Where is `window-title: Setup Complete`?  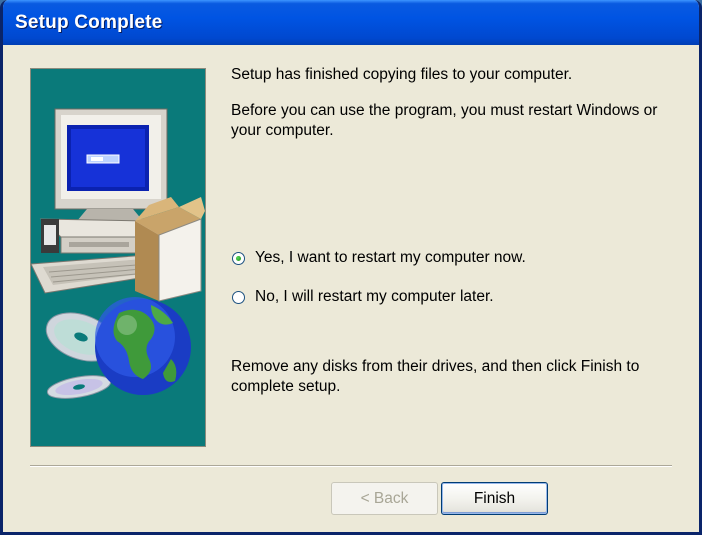 window-title: Setup Complete is located at coordinates (89, 22).